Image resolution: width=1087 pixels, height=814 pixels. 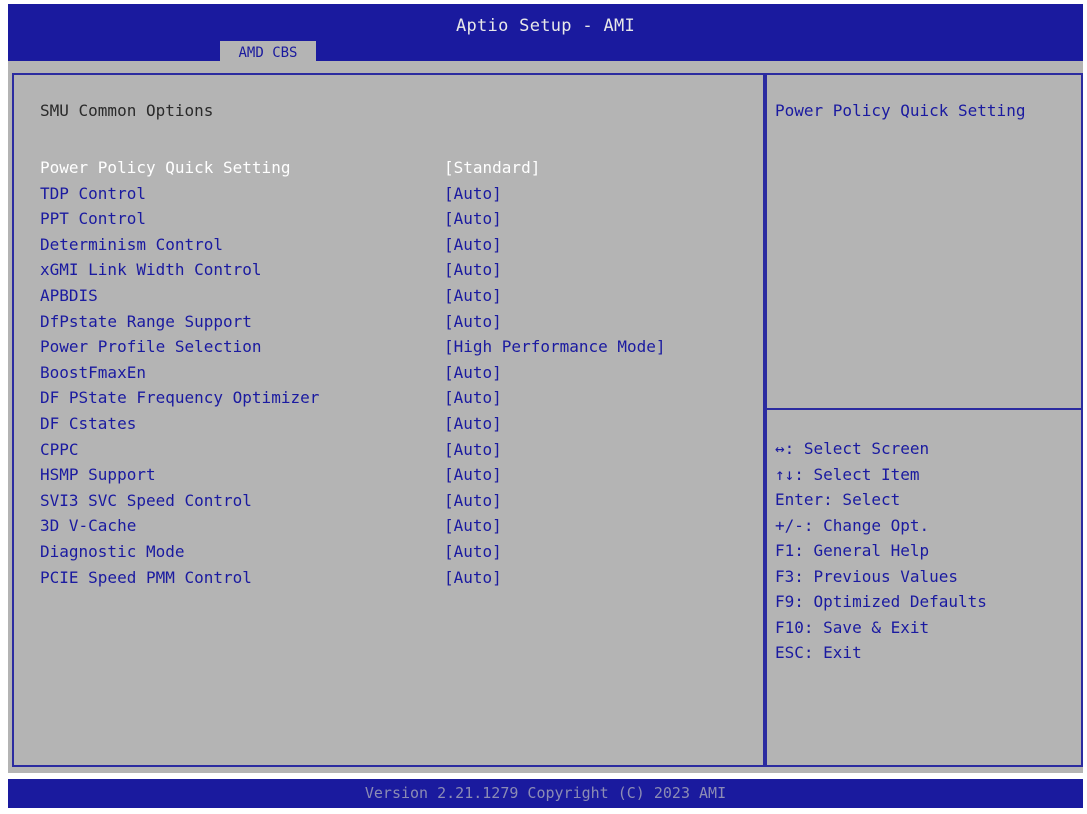 What do you see at coordinates (545, 26) in the screenshot?
I see `app-title: Aptio Setup - AMI` at bounding box center [545, 26].